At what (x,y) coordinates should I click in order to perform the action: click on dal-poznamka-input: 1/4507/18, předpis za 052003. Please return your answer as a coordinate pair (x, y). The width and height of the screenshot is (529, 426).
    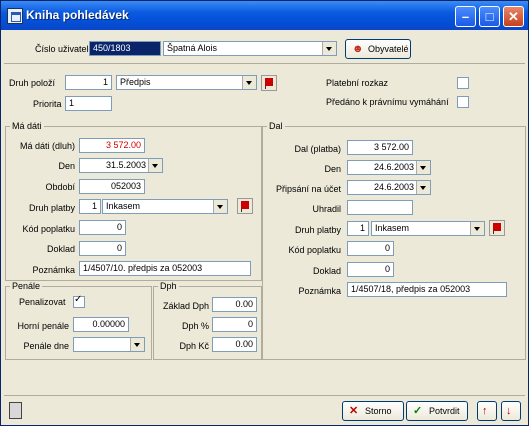
    Looking at the image, I should click on (427, 289).